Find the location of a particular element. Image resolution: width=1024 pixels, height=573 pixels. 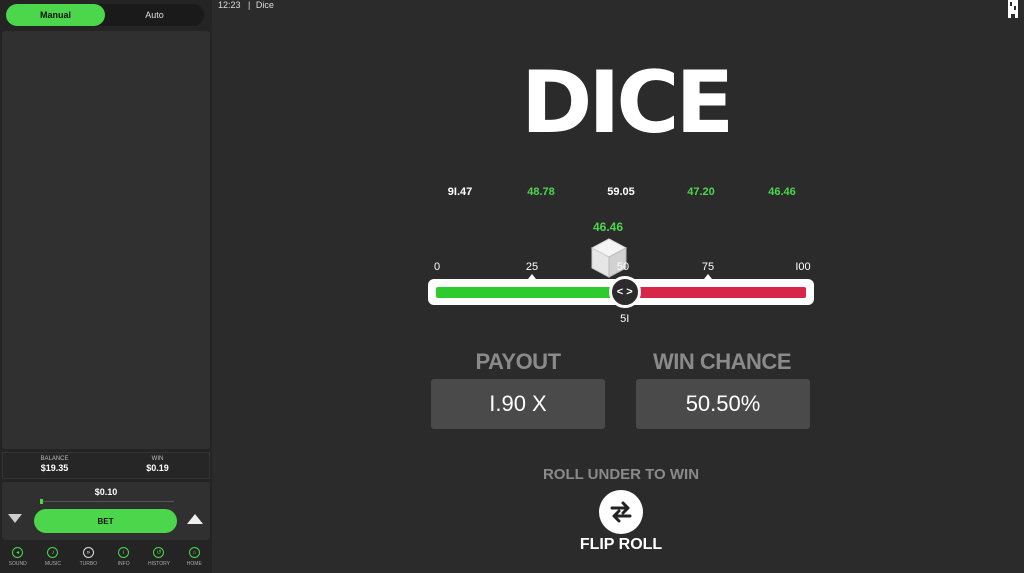

status-bar: 12:23 | Dice is located at coordinates (246, 5).